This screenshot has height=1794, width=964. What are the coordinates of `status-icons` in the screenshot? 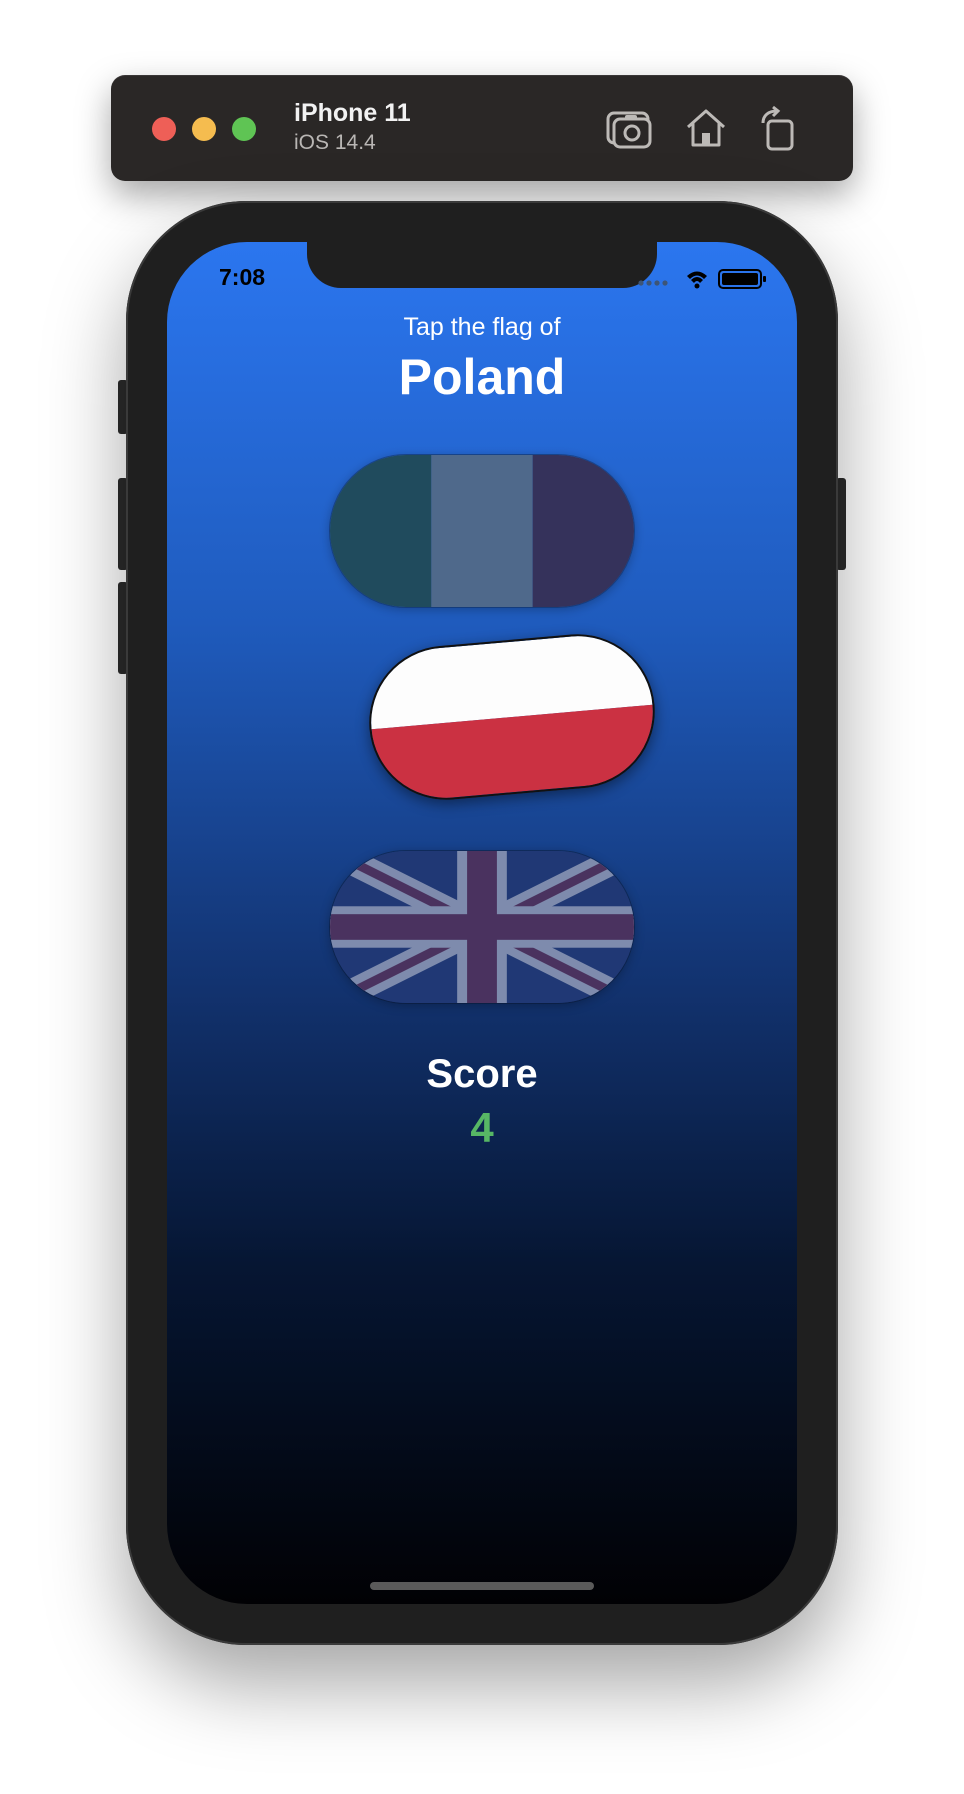 It's located at (703, 278).